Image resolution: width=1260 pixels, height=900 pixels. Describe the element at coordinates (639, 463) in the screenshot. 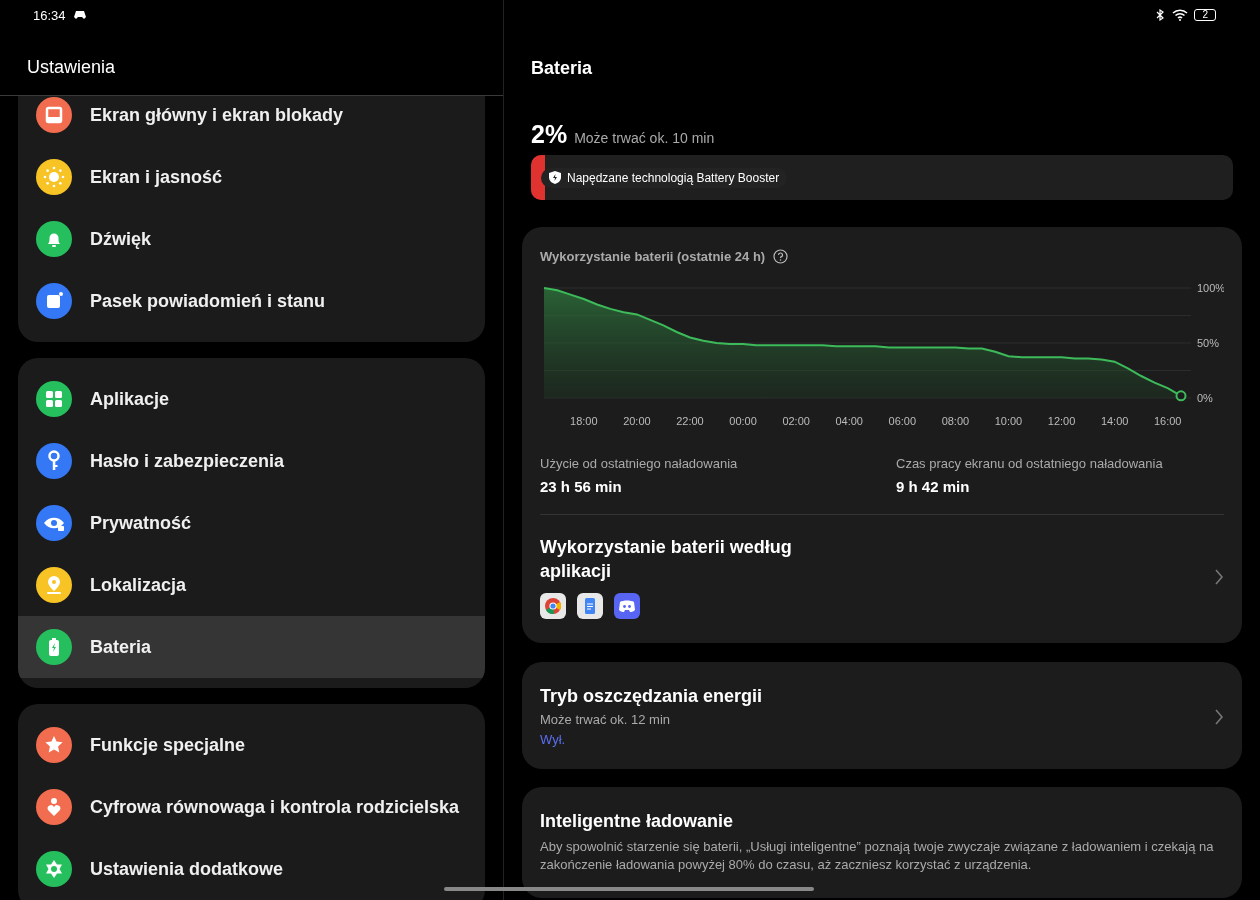

I see `stat-label: Użycie od ostatniego naładowania` at that location.